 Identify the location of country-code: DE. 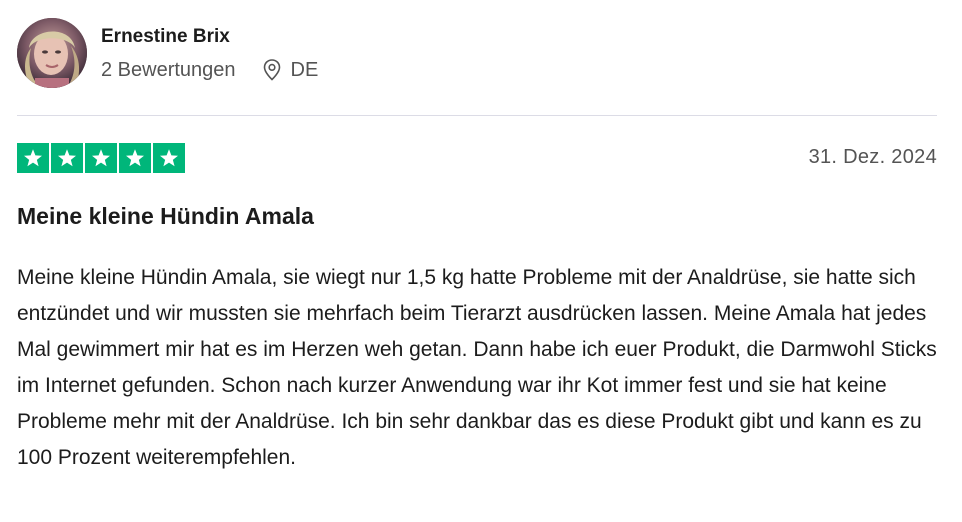
(304, 69).